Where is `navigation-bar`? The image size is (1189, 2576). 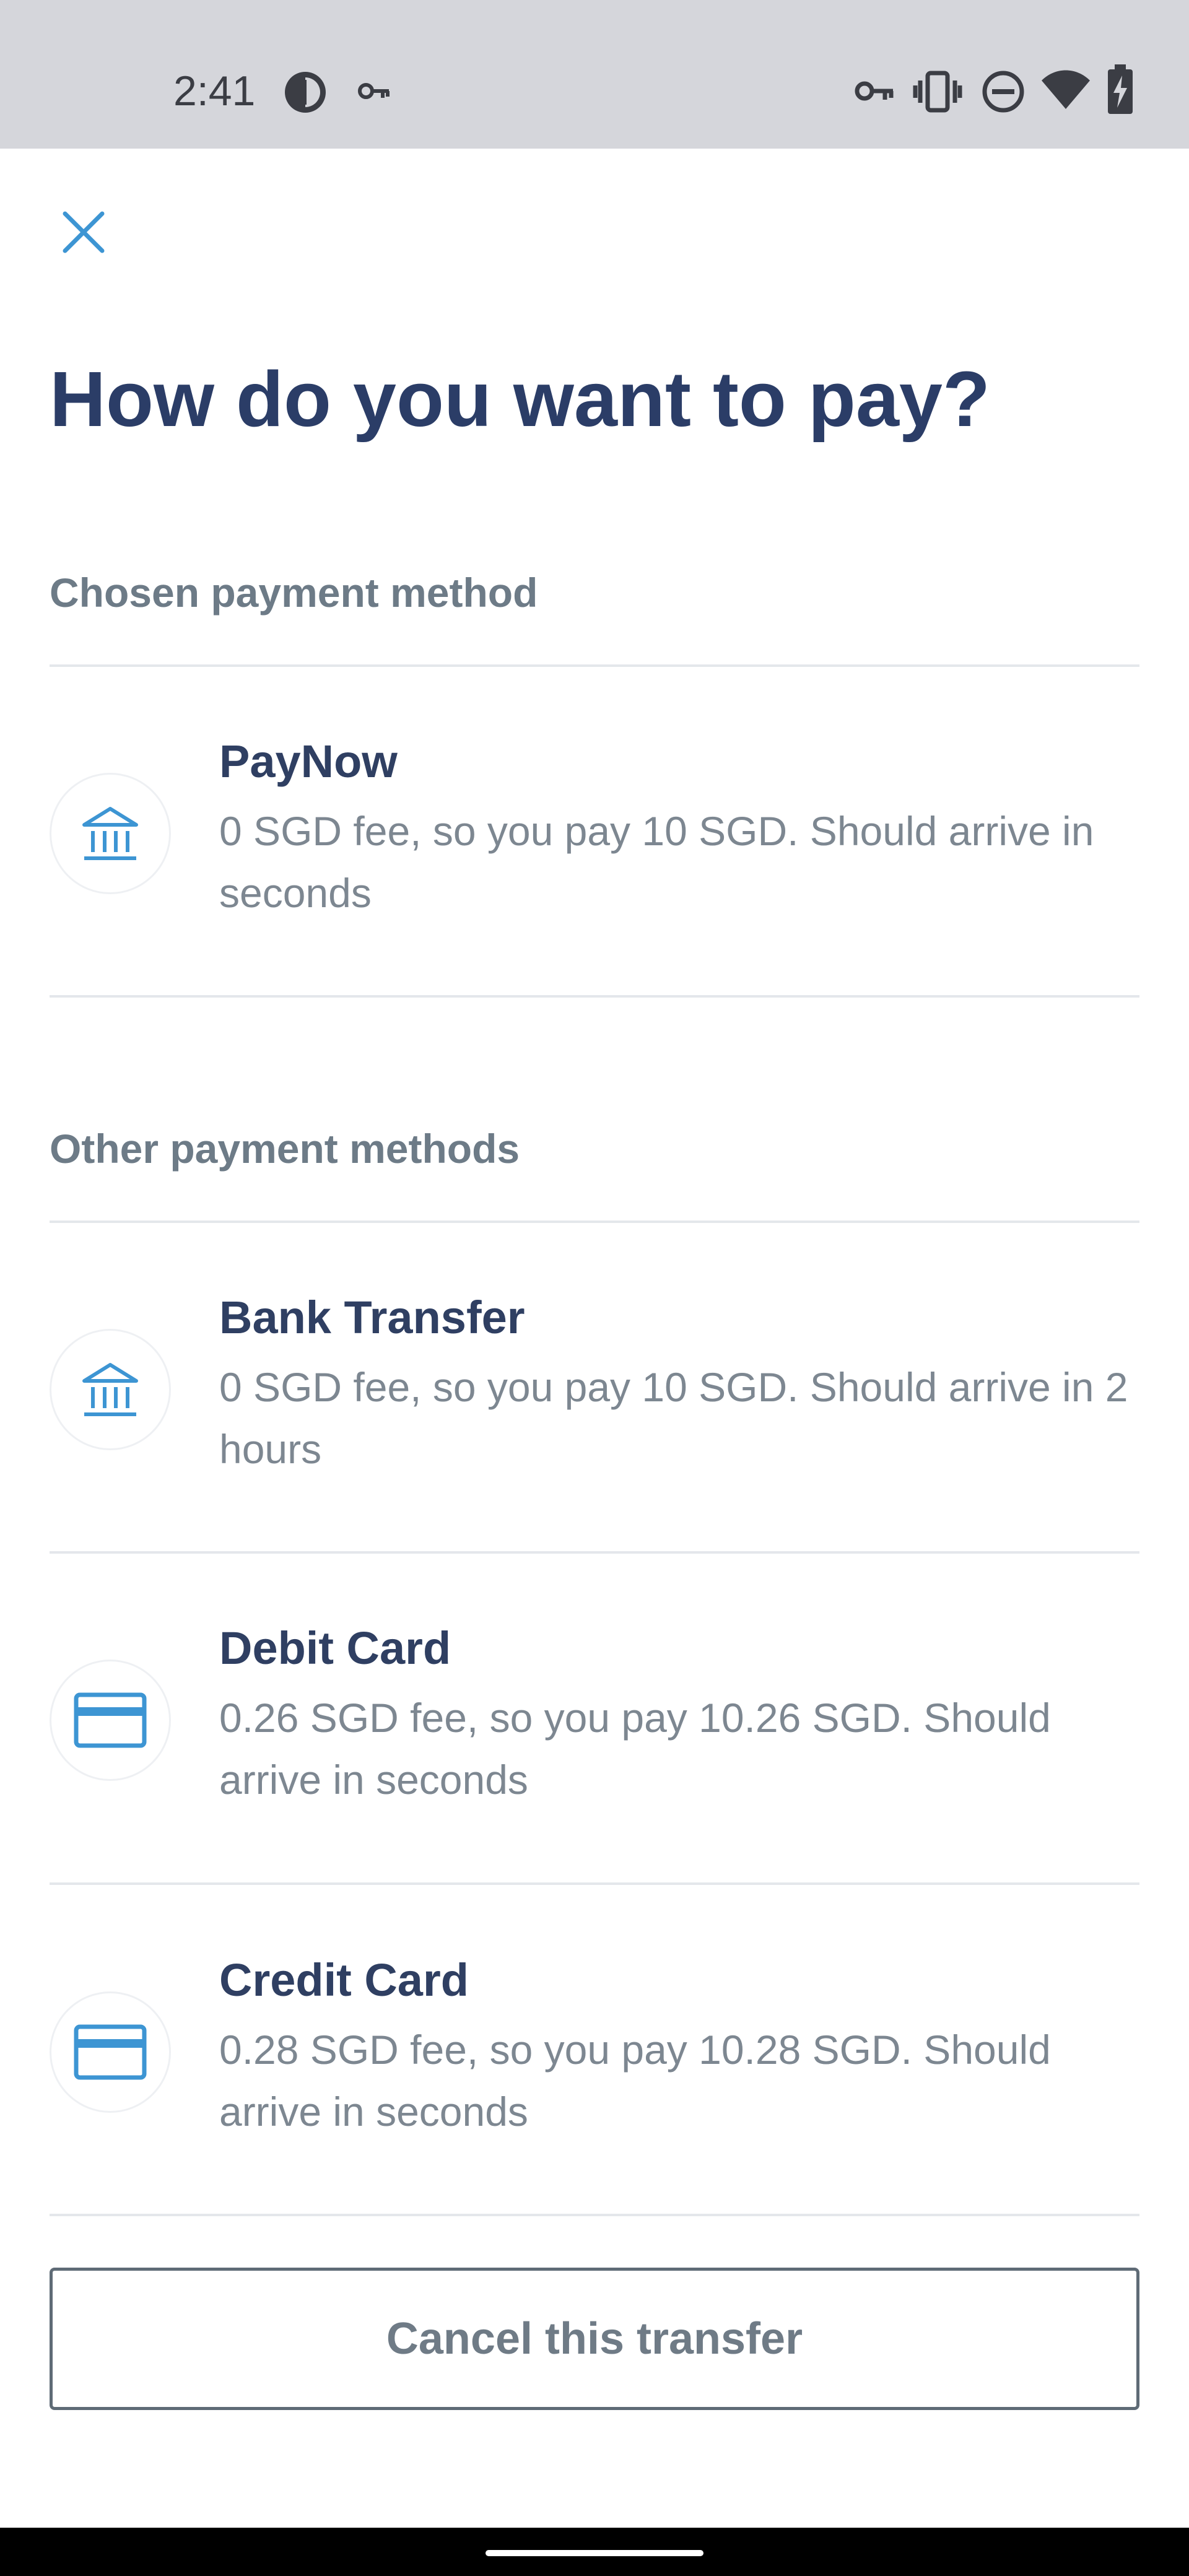
navigation-bar is located at coordinates (594, 2552).